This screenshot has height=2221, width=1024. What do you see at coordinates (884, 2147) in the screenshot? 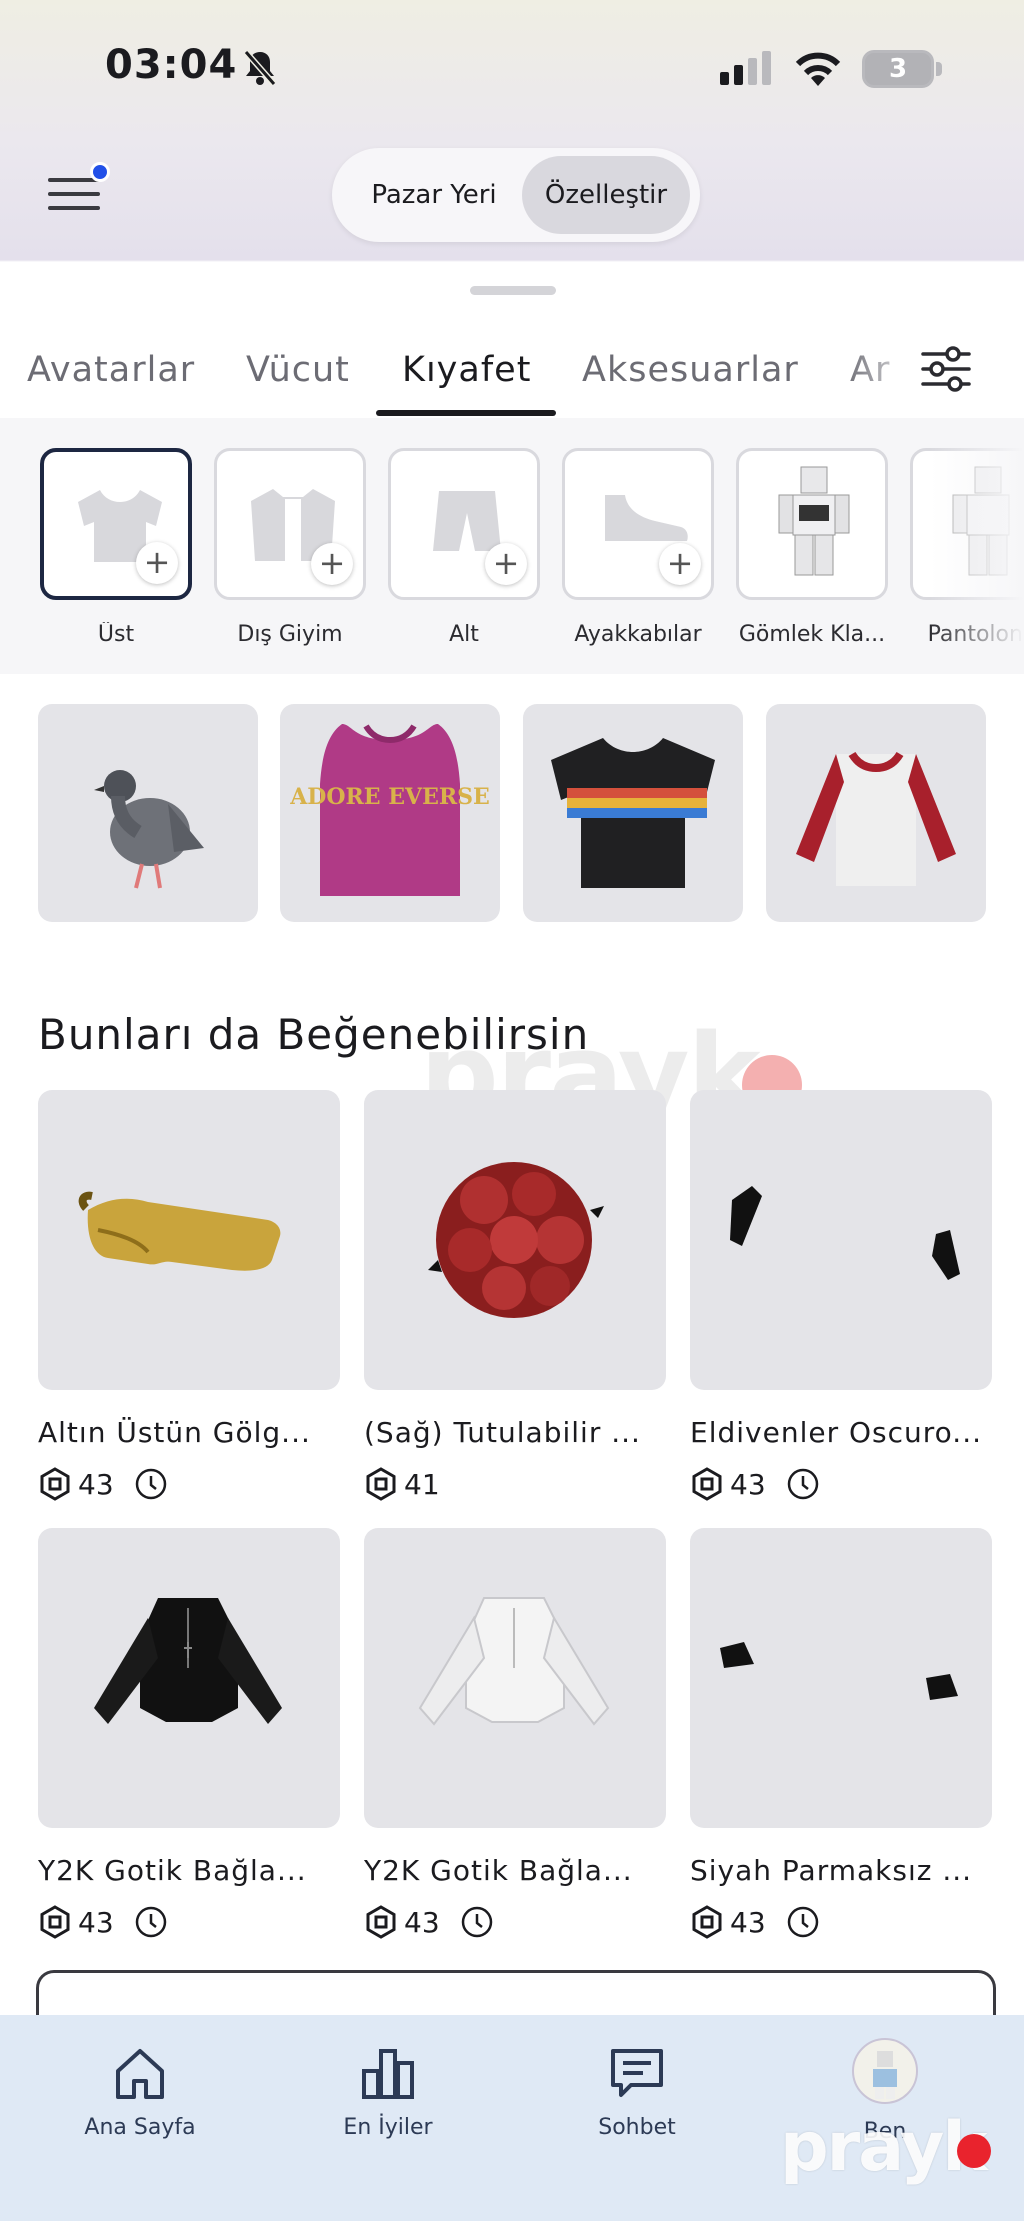
I see `watermark-logo: prayk` at bounding box center [884, 2147].